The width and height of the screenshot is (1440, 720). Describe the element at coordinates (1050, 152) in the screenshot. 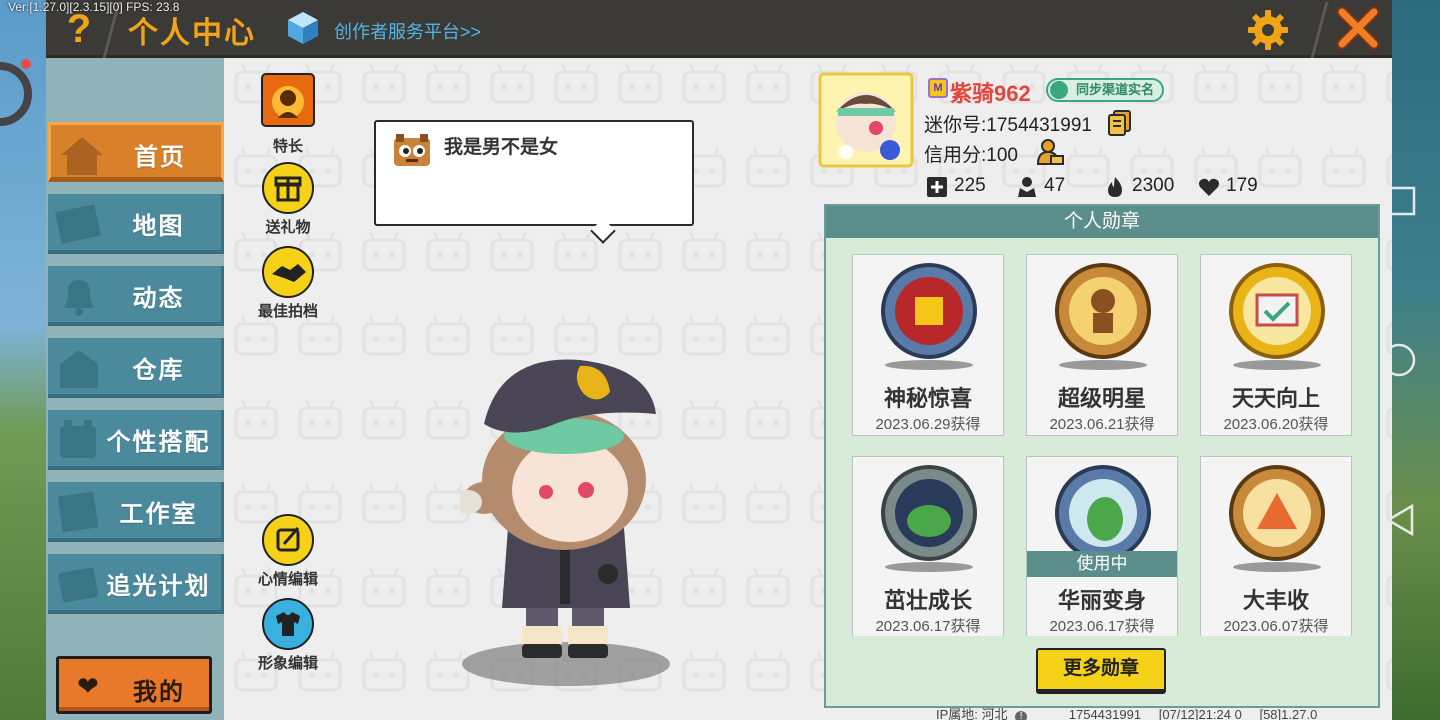

I see `credit-person-icon` at that location.